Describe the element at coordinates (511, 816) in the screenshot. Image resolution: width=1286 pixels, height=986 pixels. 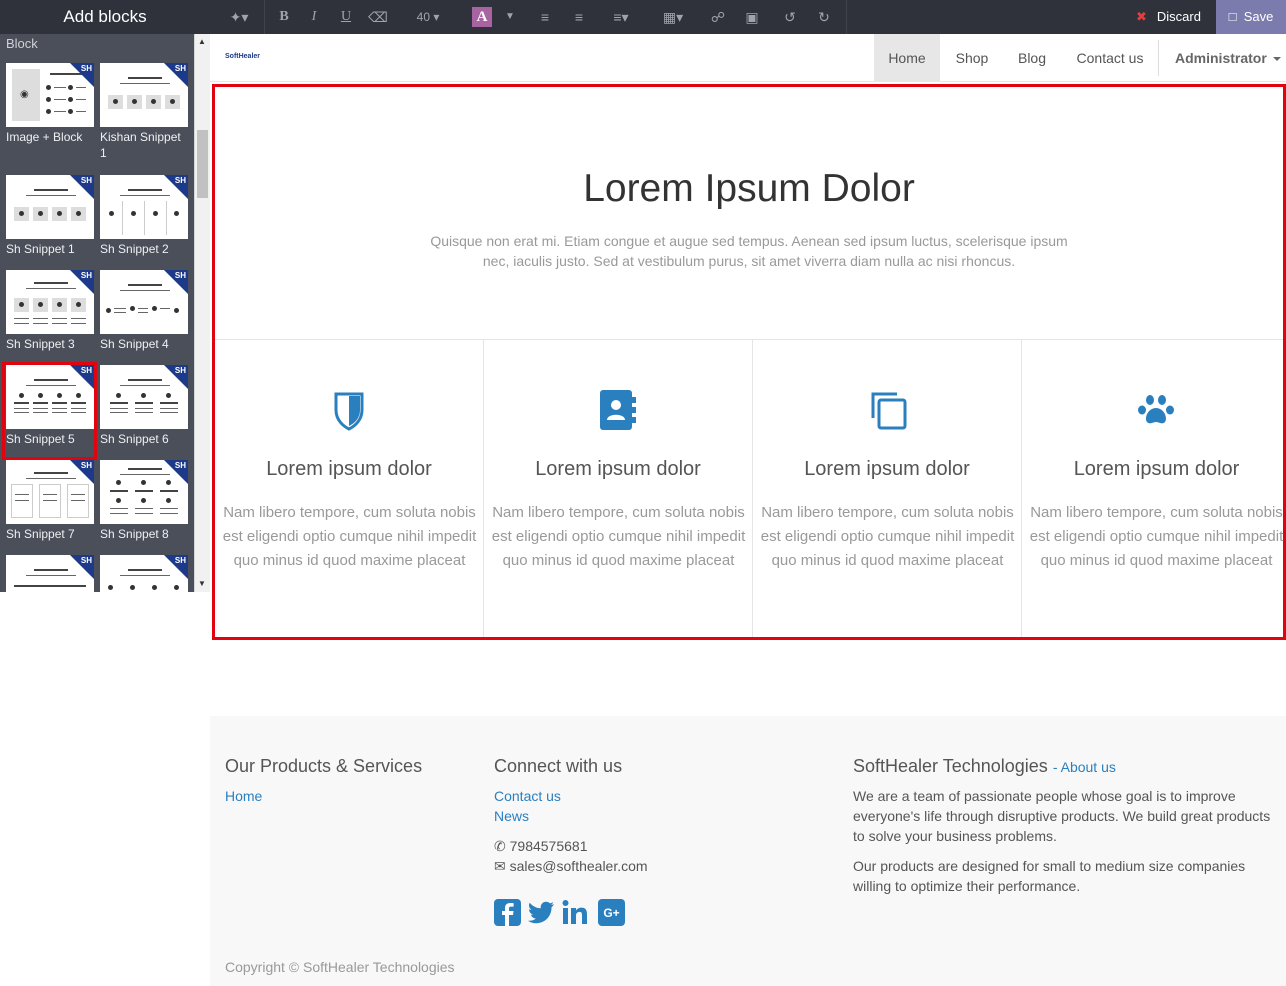
I see `footer-link-news: News` at that location.